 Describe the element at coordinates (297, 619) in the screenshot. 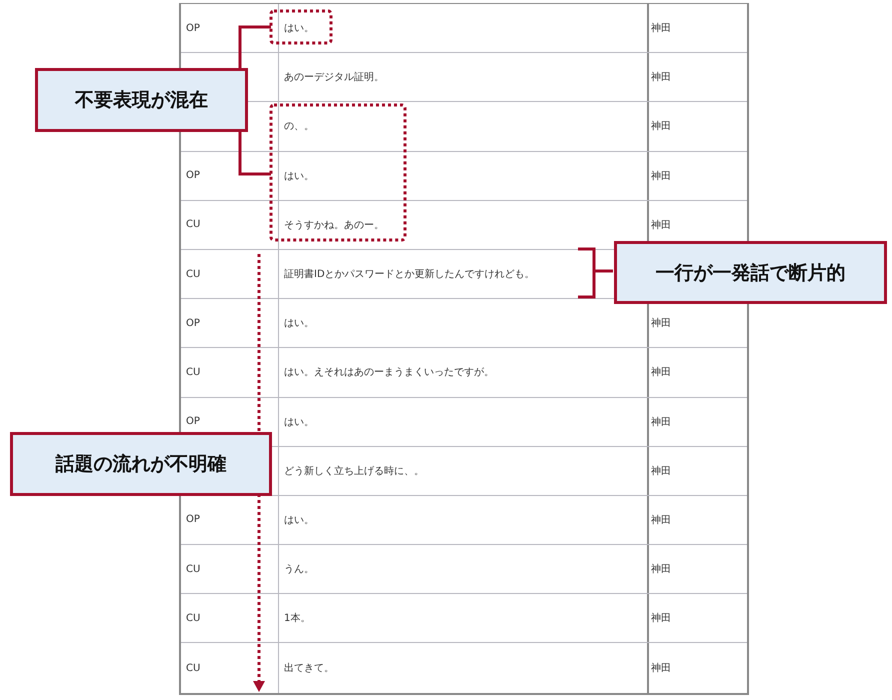

I see `utterance-cell-text: 1本。` at that location.